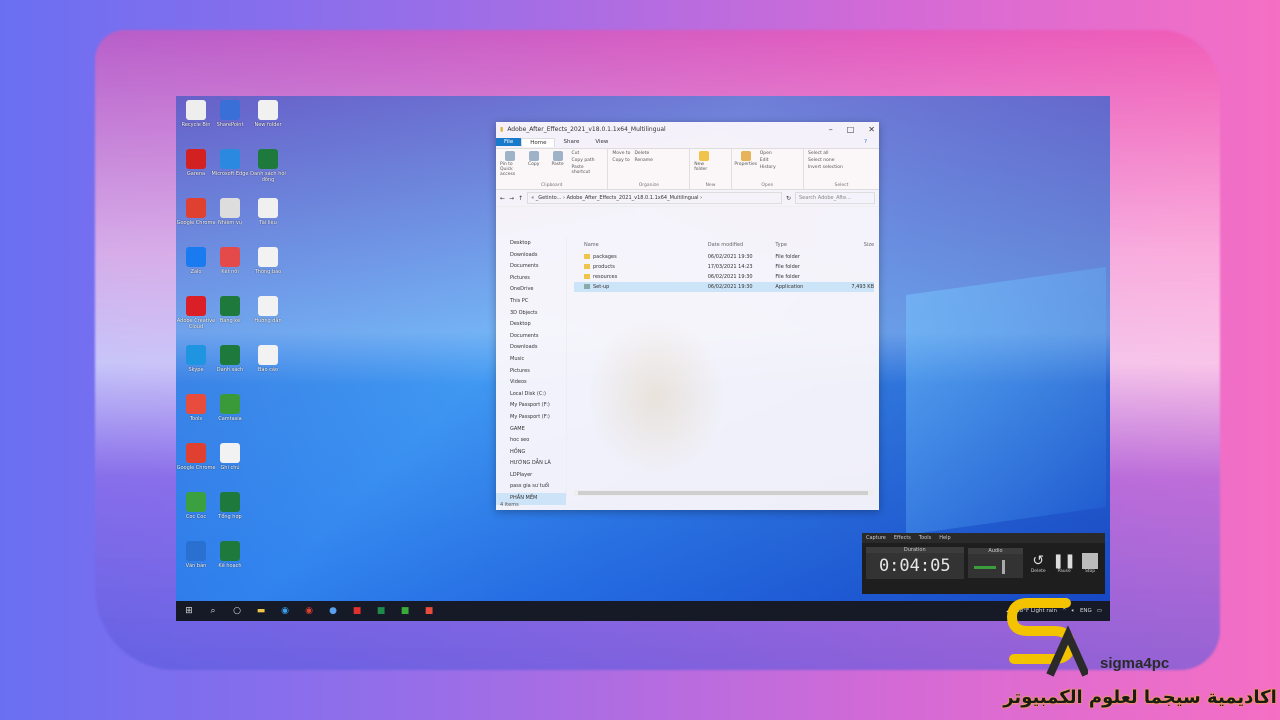 The image size is (1280, 720). Describe the element at coordinates (768, 153) in the screenshot. I see `open-button: Open` at that location.